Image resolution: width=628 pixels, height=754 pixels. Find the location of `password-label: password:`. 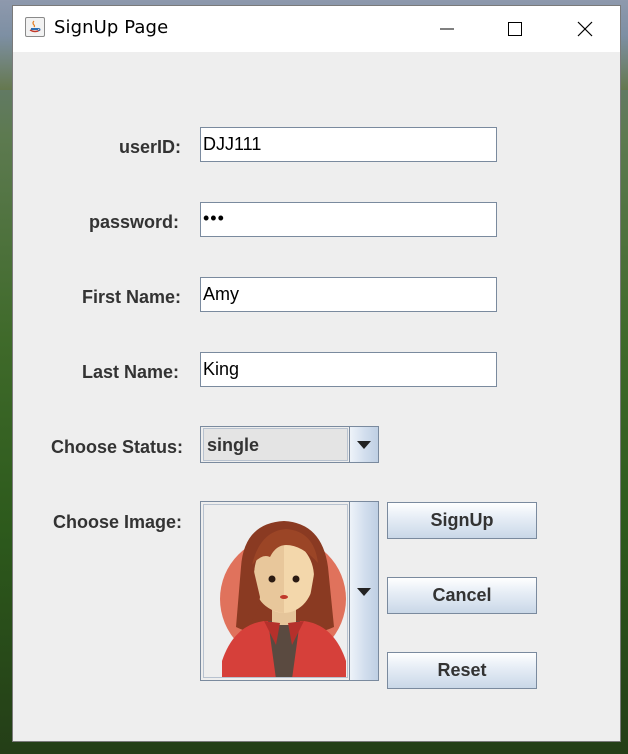

password-label: password: is located at coordinates (133, 222).